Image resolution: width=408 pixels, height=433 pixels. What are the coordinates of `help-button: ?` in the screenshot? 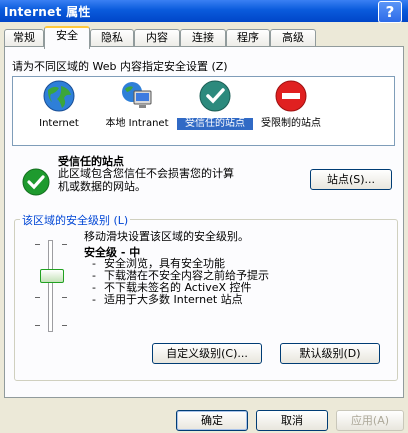 It's located at (390, 12).